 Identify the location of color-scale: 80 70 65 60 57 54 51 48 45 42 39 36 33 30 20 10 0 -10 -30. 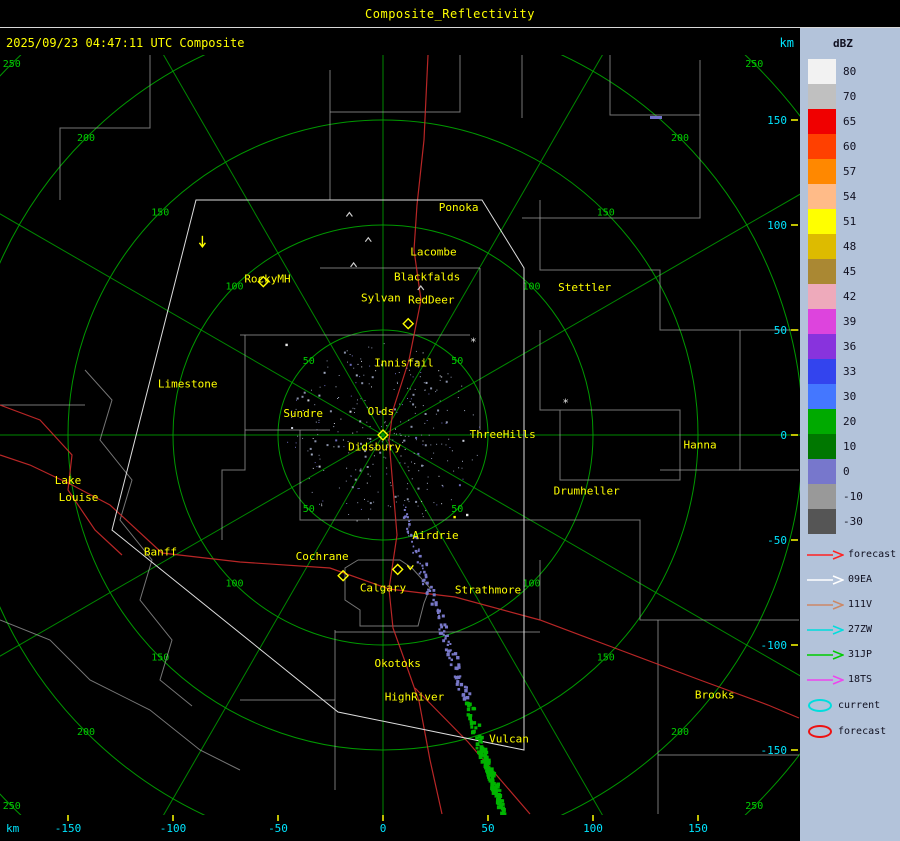
(850, 296).